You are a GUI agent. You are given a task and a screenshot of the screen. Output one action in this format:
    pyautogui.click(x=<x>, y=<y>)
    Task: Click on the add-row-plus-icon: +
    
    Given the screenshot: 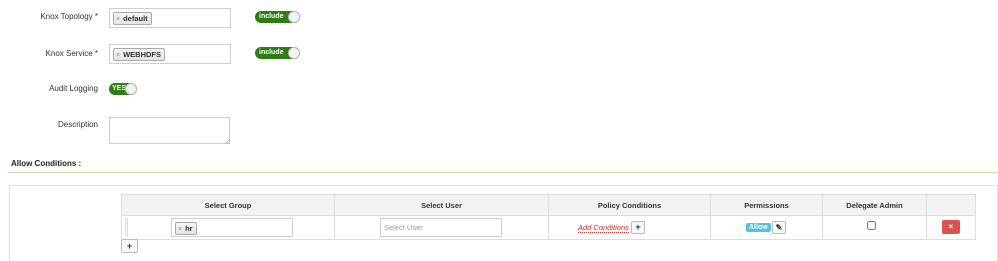 What is the action you would take?
    pyautogui.click(x=129, y=246)
    